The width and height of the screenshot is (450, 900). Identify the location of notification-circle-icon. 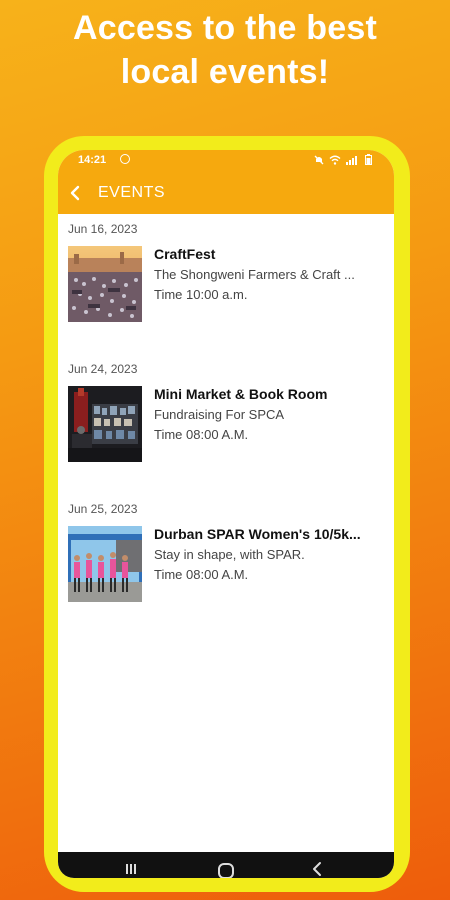
(125, 159).